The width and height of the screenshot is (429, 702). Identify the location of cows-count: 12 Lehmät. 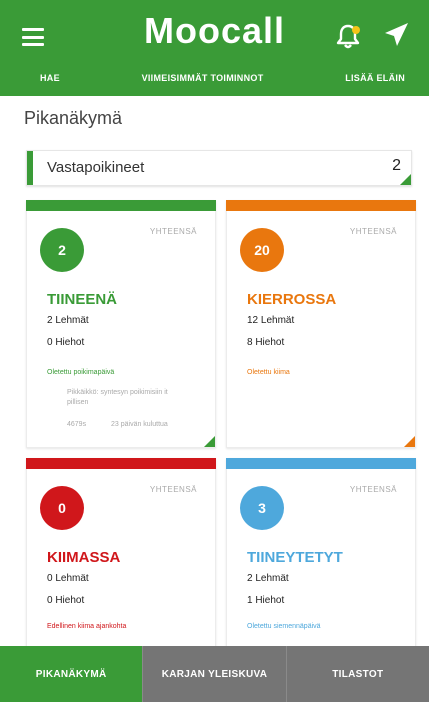
(271, 320).